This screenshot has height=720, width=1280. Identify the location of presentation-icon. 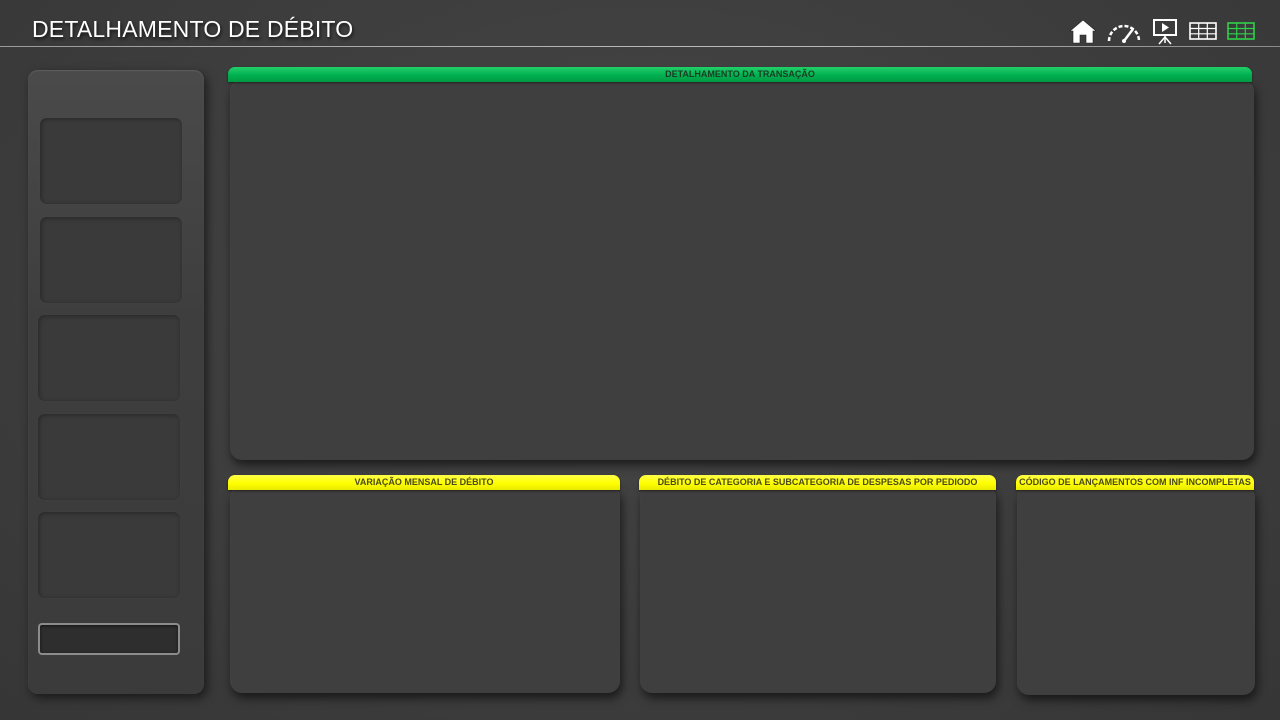
(1165, 32).